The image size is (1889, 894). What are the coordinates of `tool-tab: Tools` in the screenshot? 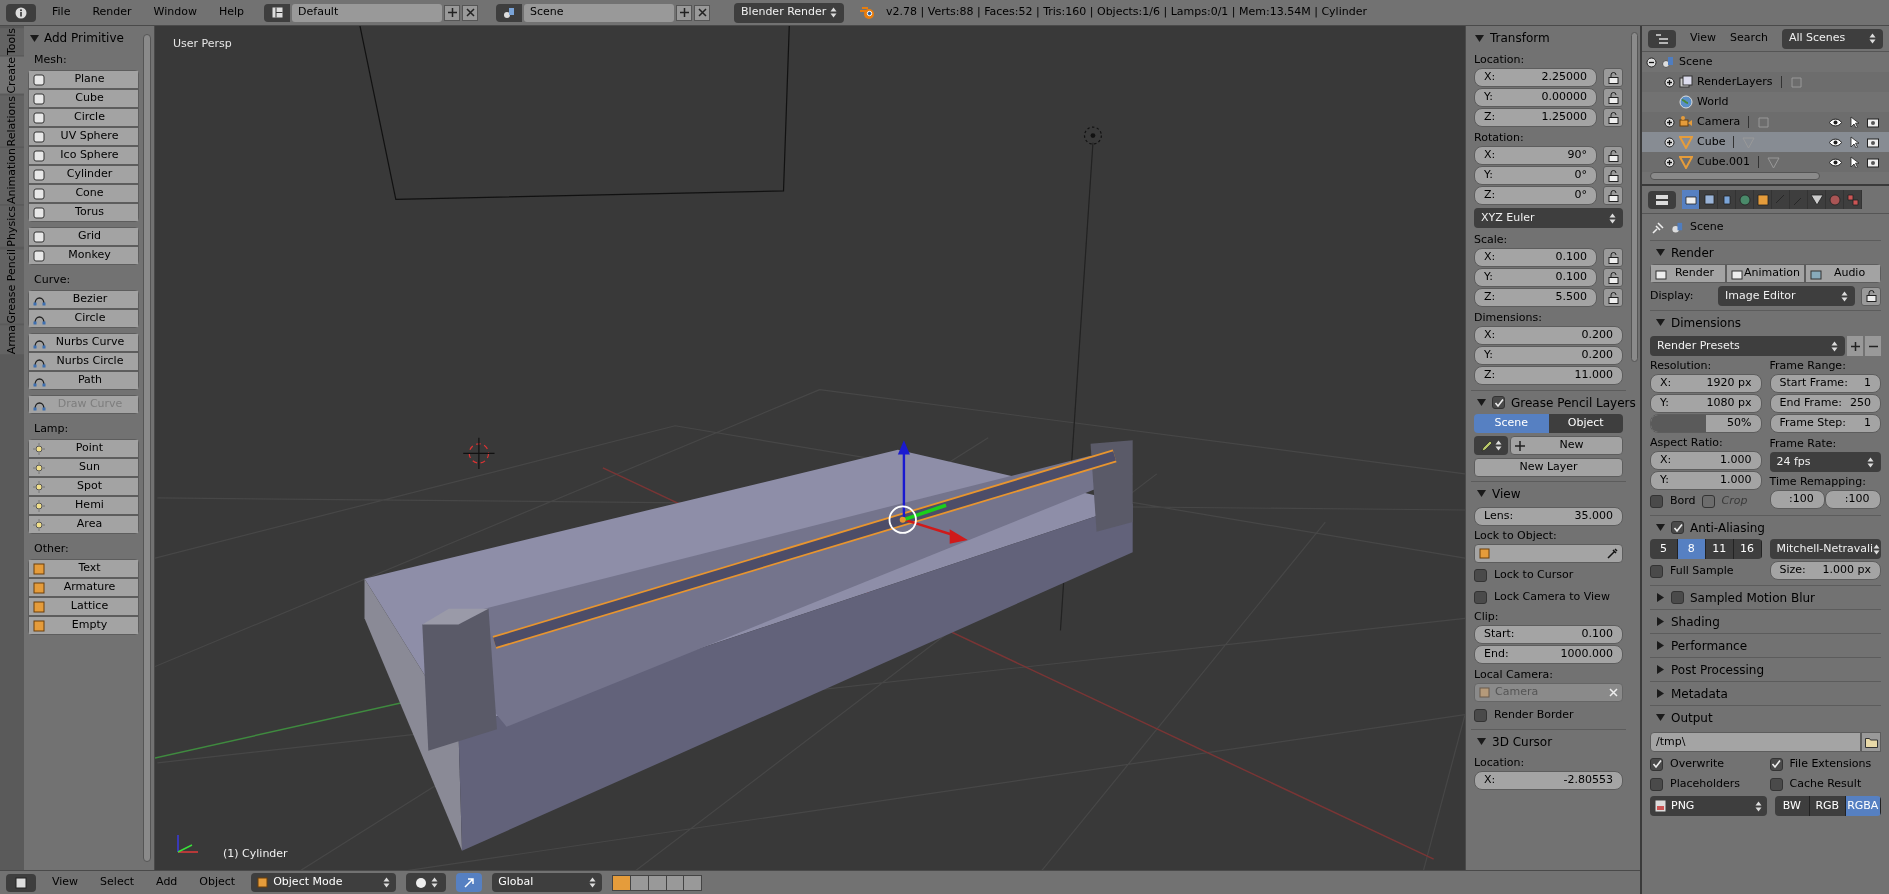 It's located at (12, 42).